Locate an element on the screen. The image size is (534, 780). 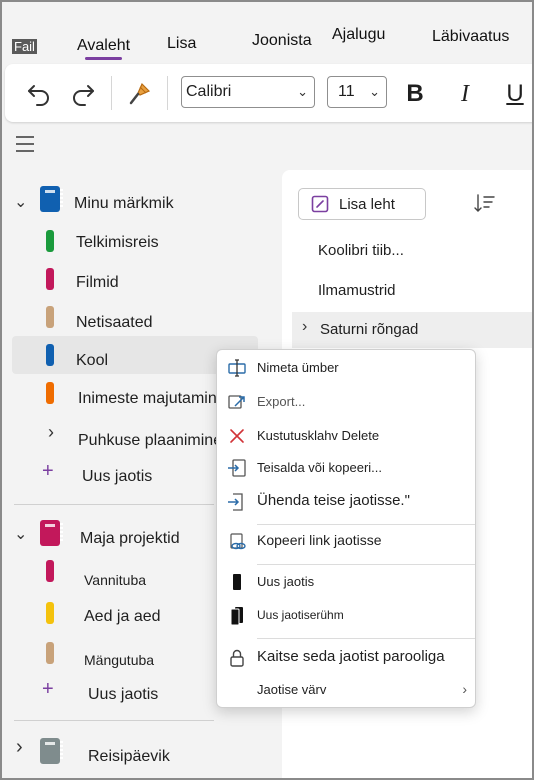
font-name-value: Calibri is located at coordinates (209, 91).